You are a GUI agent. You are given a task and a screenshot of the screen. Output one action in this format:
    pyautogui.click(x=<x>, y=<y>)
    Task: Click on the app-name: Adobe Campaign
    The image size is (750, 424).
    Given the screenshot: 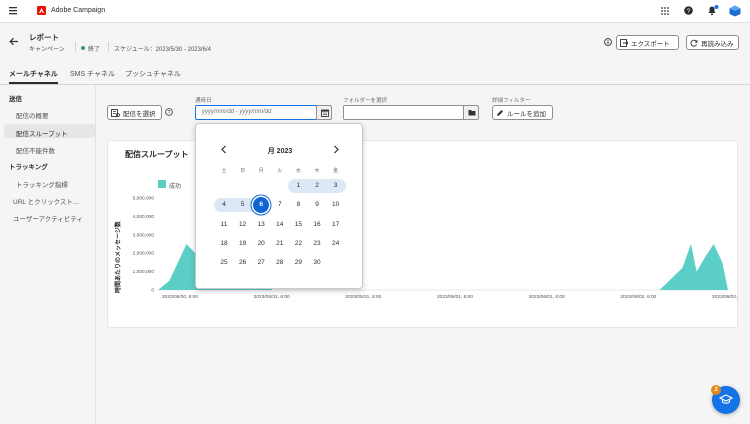 What is the action you would take?
    pyautogui.click(x=78, y=10)
    